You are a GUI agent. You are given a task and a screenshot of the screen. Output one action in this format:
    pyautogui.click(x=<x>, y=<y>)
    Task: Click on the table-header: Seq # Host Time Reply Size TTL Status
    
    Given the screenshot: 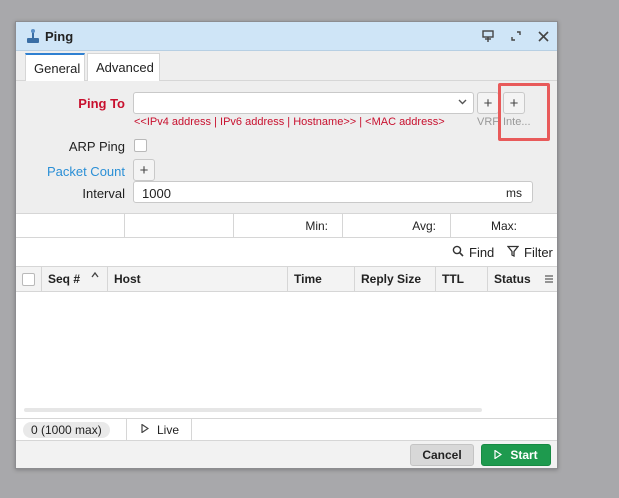 What is the action you would take?
    pyautogui.click(x=286, y=279)
    